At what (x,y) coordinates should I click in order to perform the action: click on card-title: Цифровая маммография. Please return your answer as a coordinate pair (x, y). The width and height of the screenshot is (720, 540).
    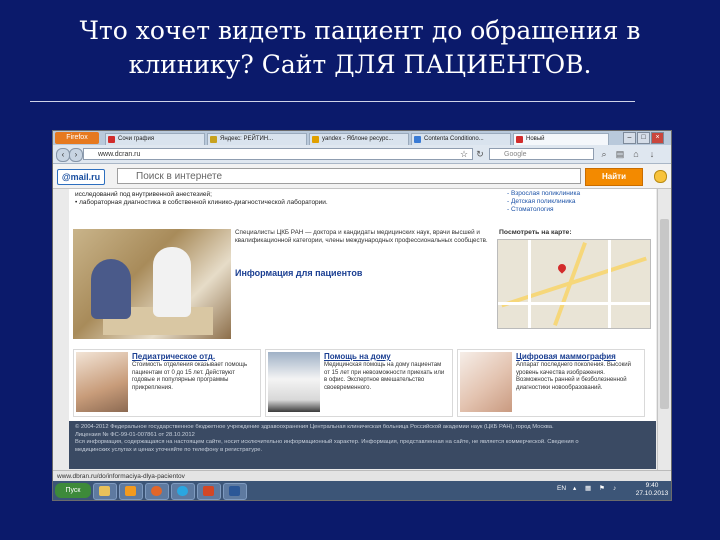
    Looking at the image, I should click on (566, 356).